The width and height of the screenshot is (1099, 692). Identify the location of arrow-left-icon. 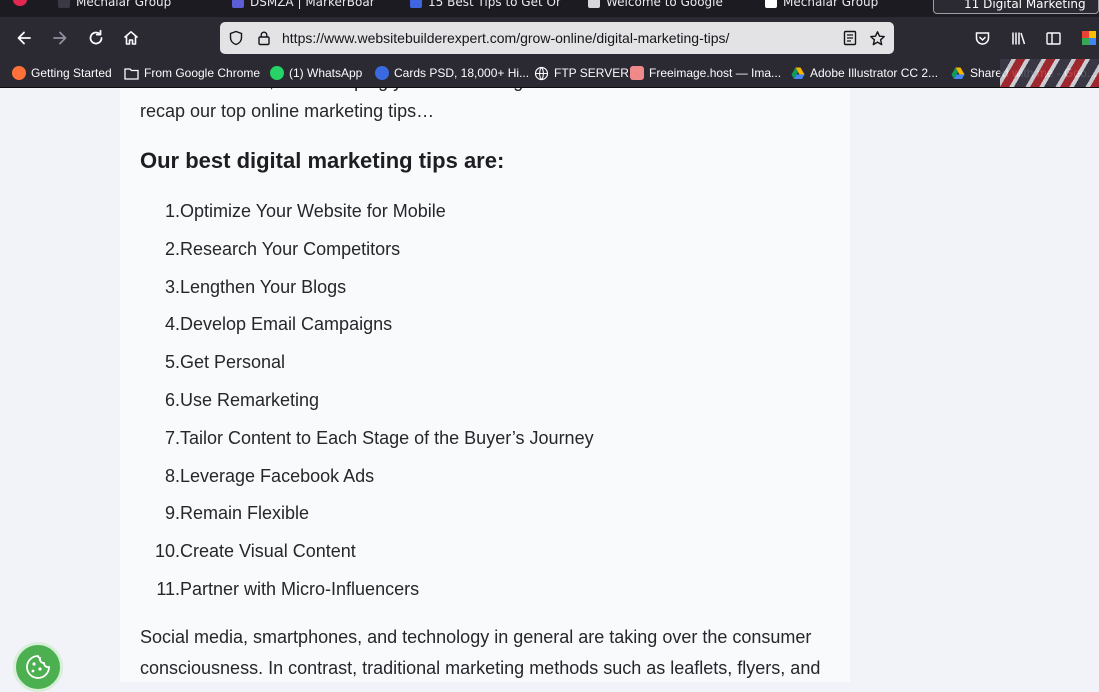
(24, 38).